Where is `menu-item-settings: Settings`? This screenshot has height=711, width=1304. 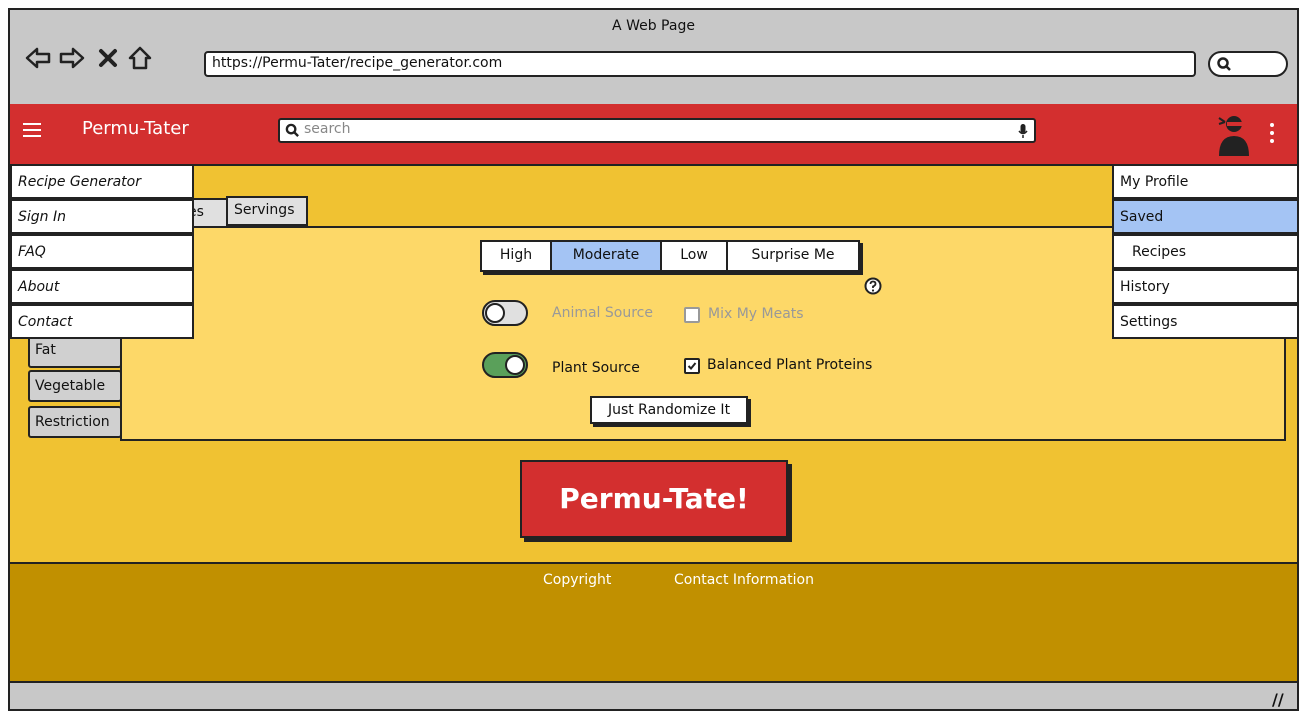 menu-item-settings: Settings is located at coordinates (1204, 321).